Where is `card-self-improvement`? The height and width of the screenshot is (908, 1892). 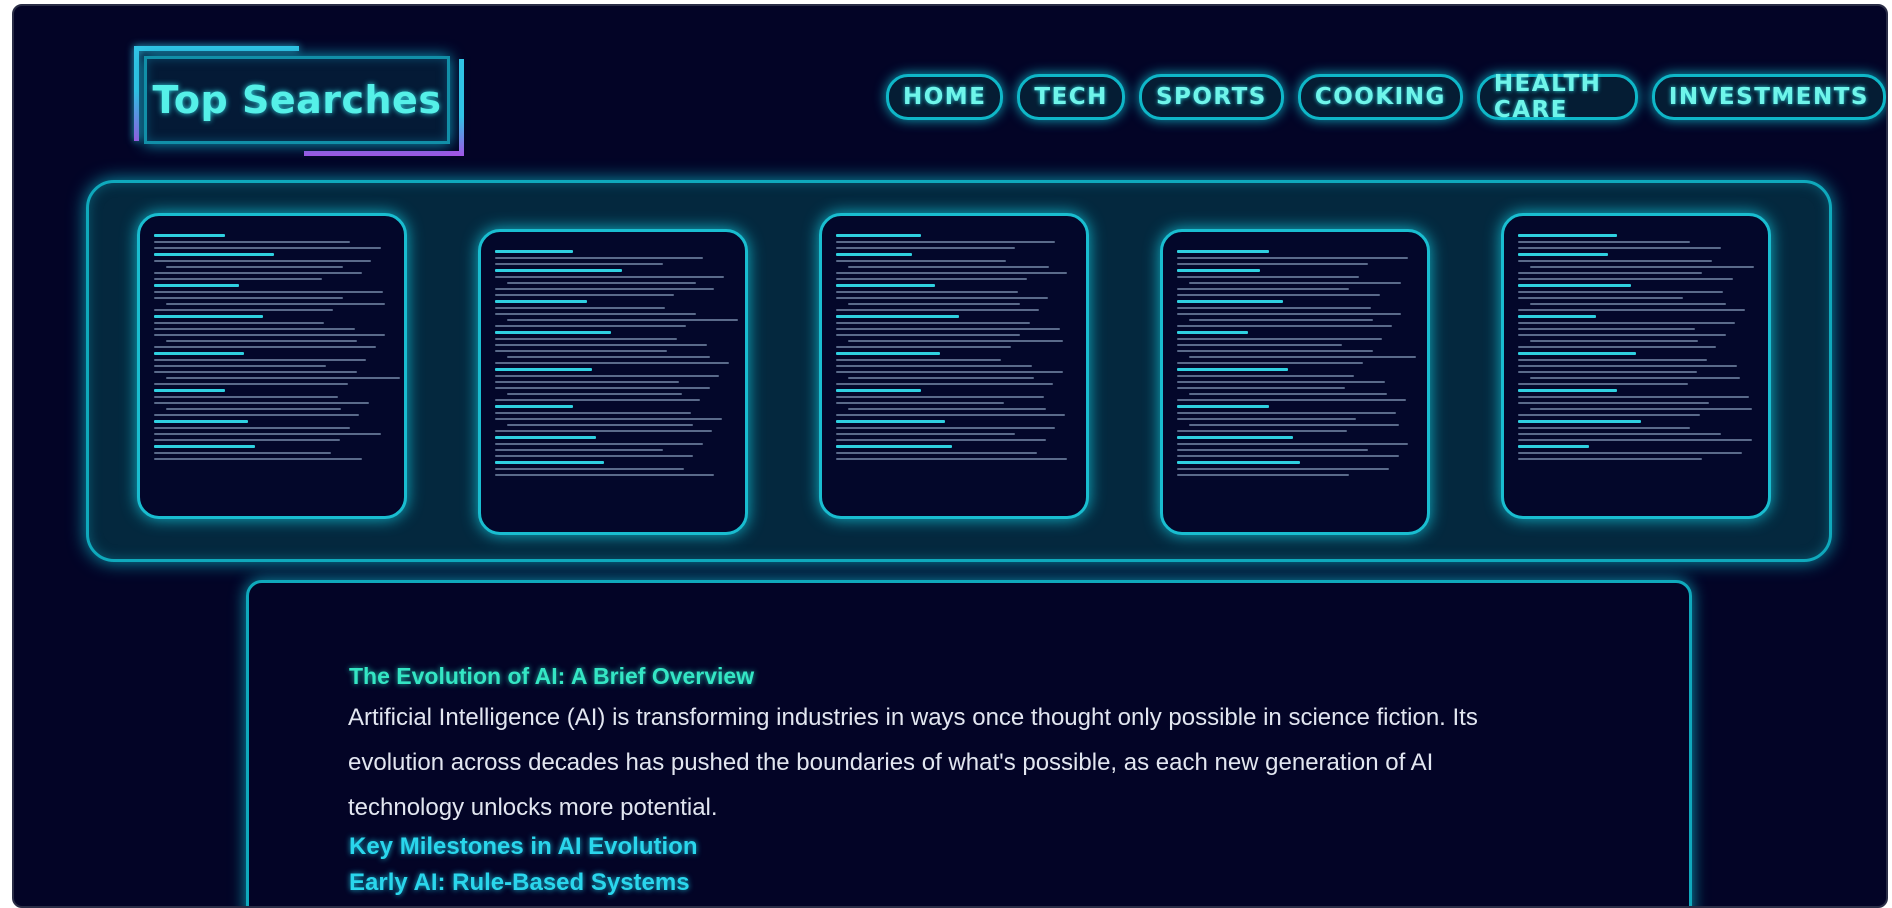
card-self-improvement is located at coordinates (1295, 382).